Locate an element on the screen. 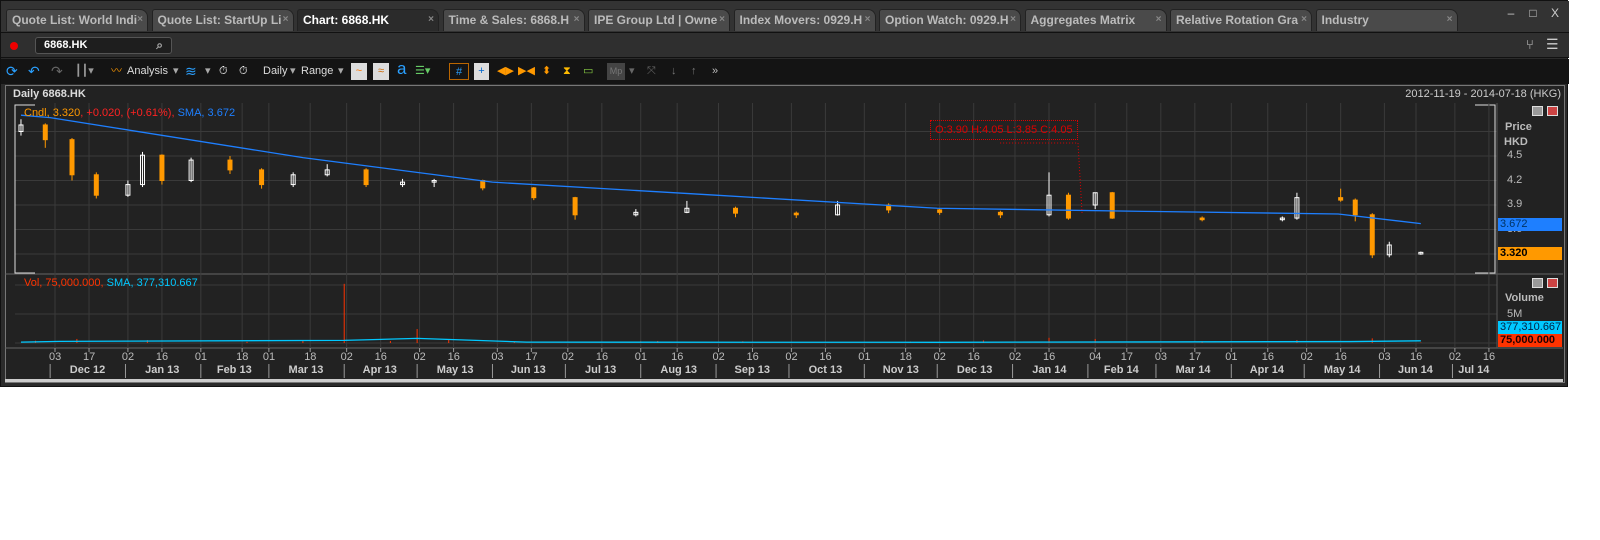 Image resolution: width=1600 pixels, height=540 pixels. month-label: Dec 12 is located at coordinates (87, 370).